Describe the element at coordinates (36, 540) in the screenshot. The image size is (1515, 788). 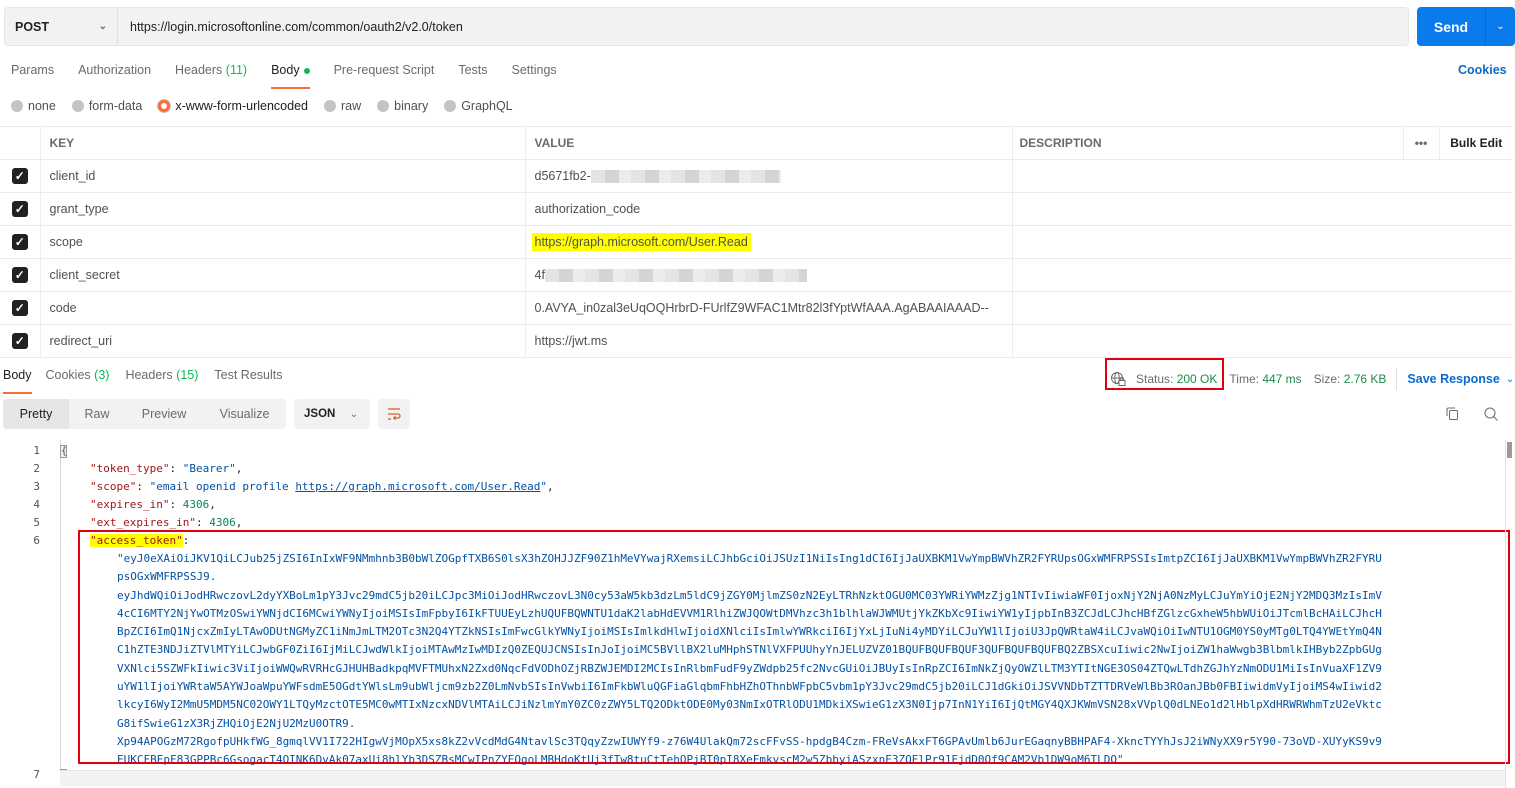
I see `line-number: 6` at that location.